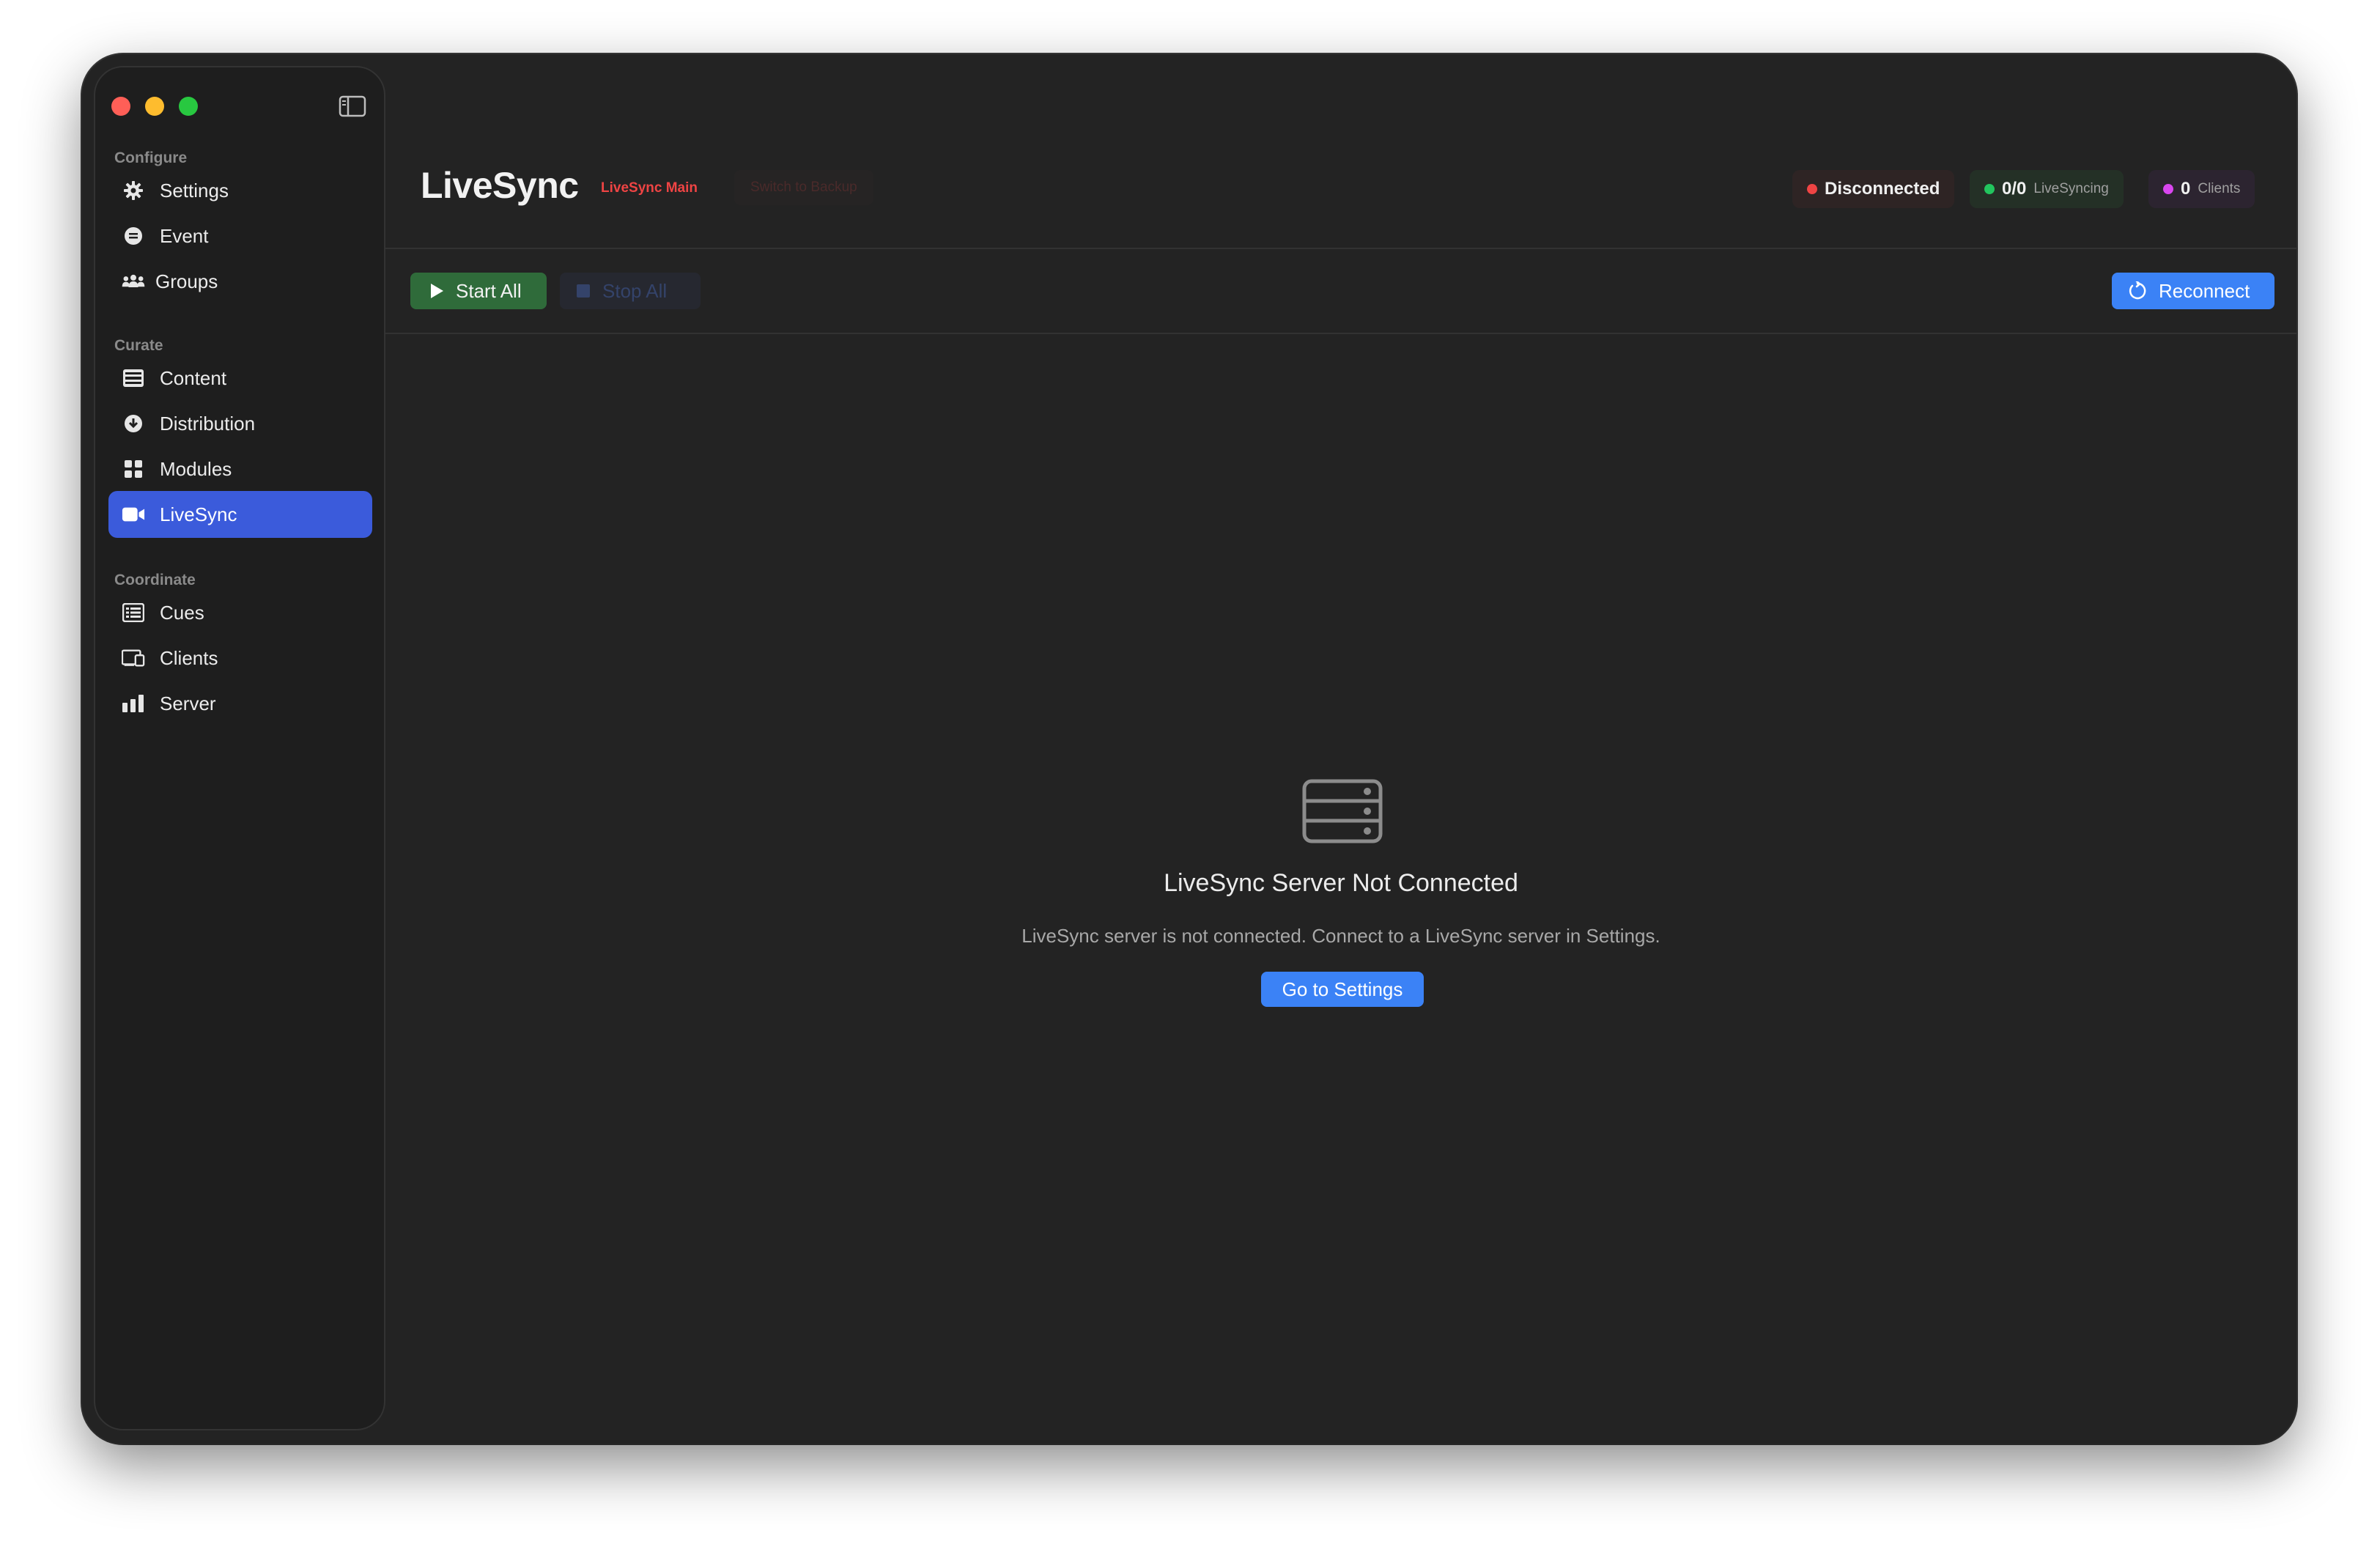 This screenshot has width=2380, height=1555. Describe the element at coordinates (583, 291) in the screenshot. I see `stop-icon` at that location.